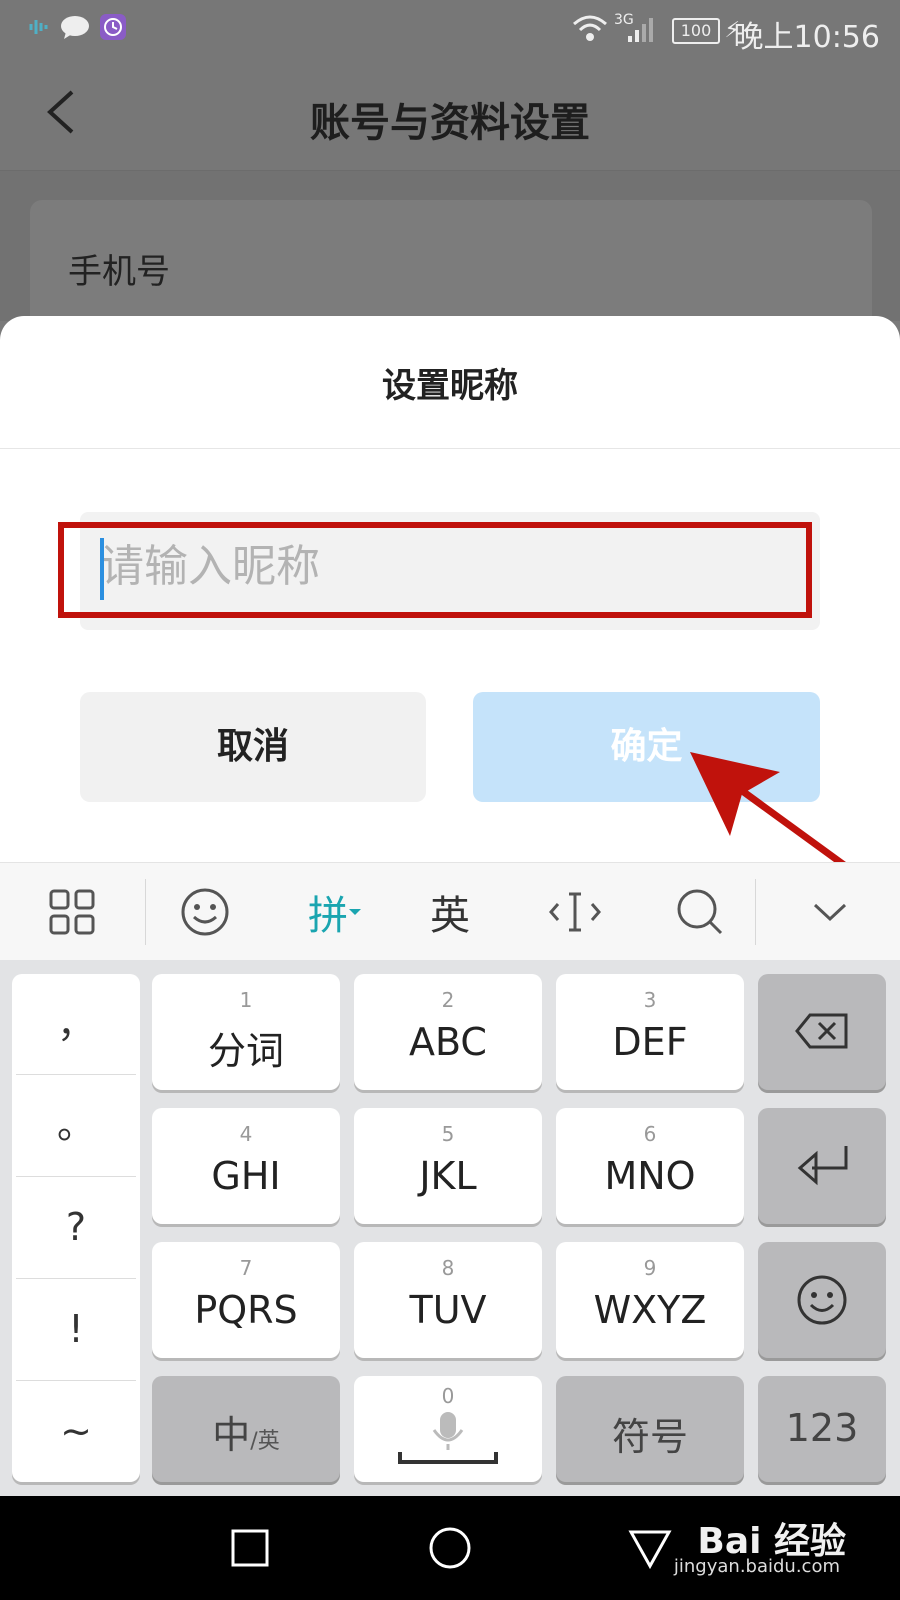 The image size is (900, 1600). Describe the element at coordinates (76, 1125) in the screenshot. I see `punct-key-period: 。` at that location.